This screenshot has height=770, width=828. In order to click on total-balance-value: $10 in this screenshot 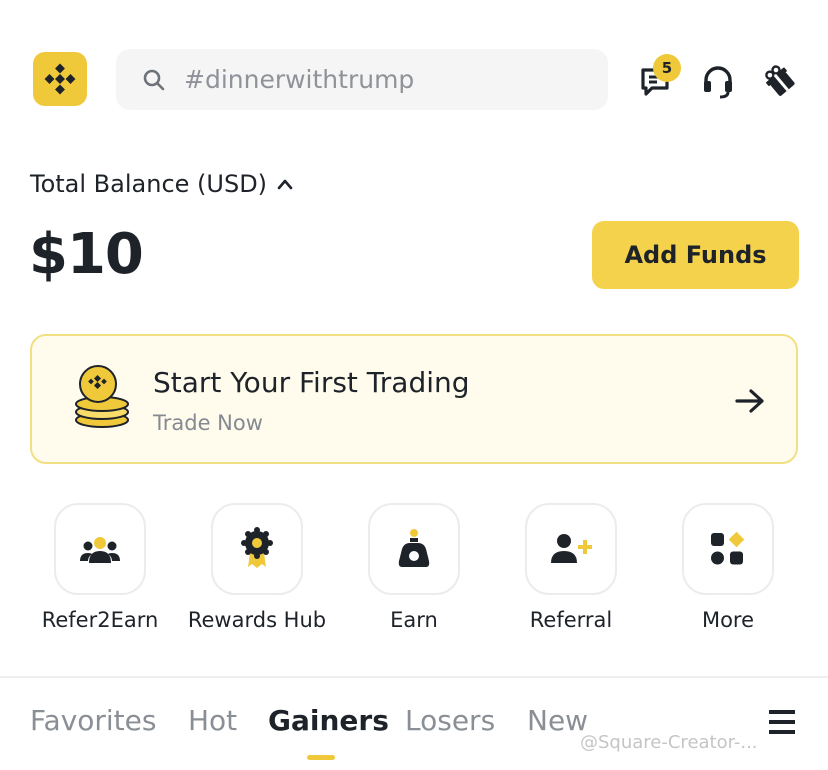, I will do `click(86, 254)`.